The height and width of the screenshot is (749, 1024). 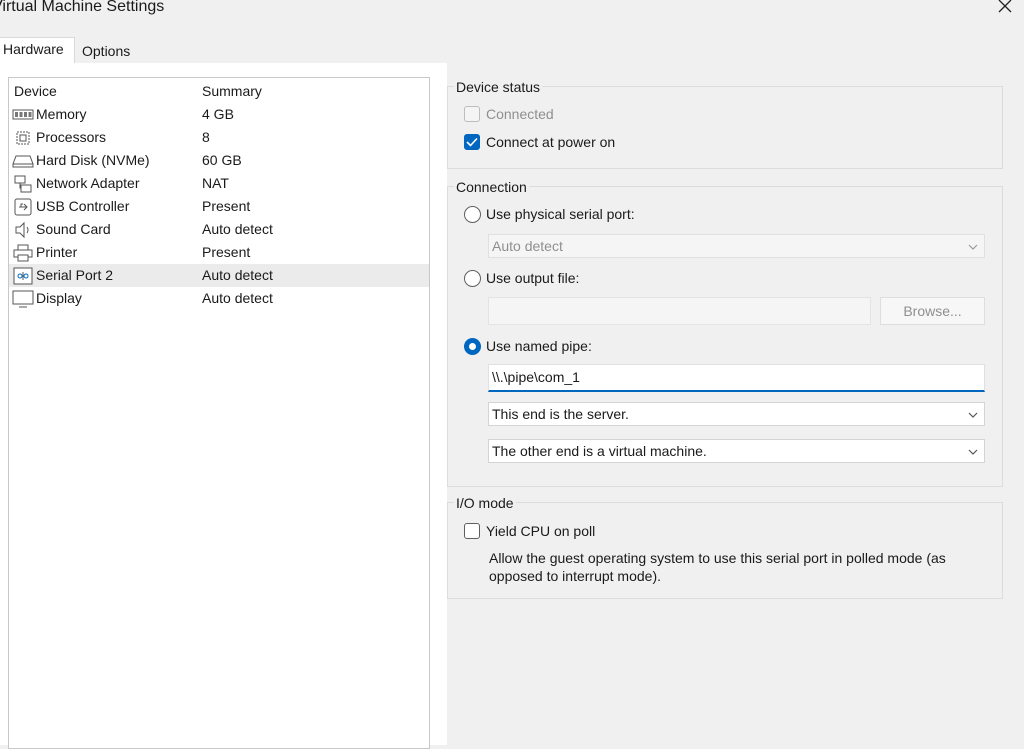 What do you see at coordinates (23, 298) in the screenshot?
I see `display-icon` at bounding box center [23, 298].